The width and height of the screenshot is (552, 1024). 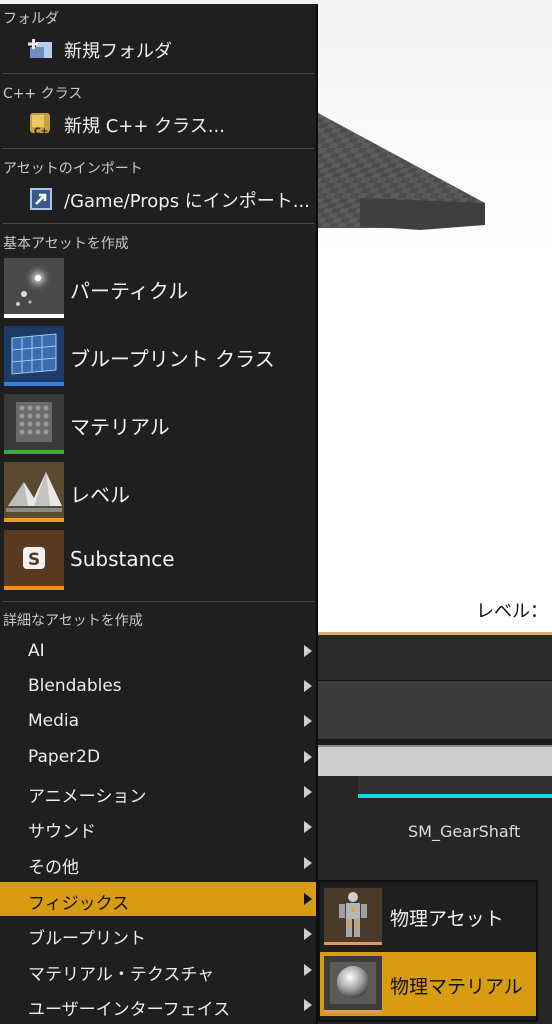 I want to click on submenu-label: Media, so click(x=54, y=721).